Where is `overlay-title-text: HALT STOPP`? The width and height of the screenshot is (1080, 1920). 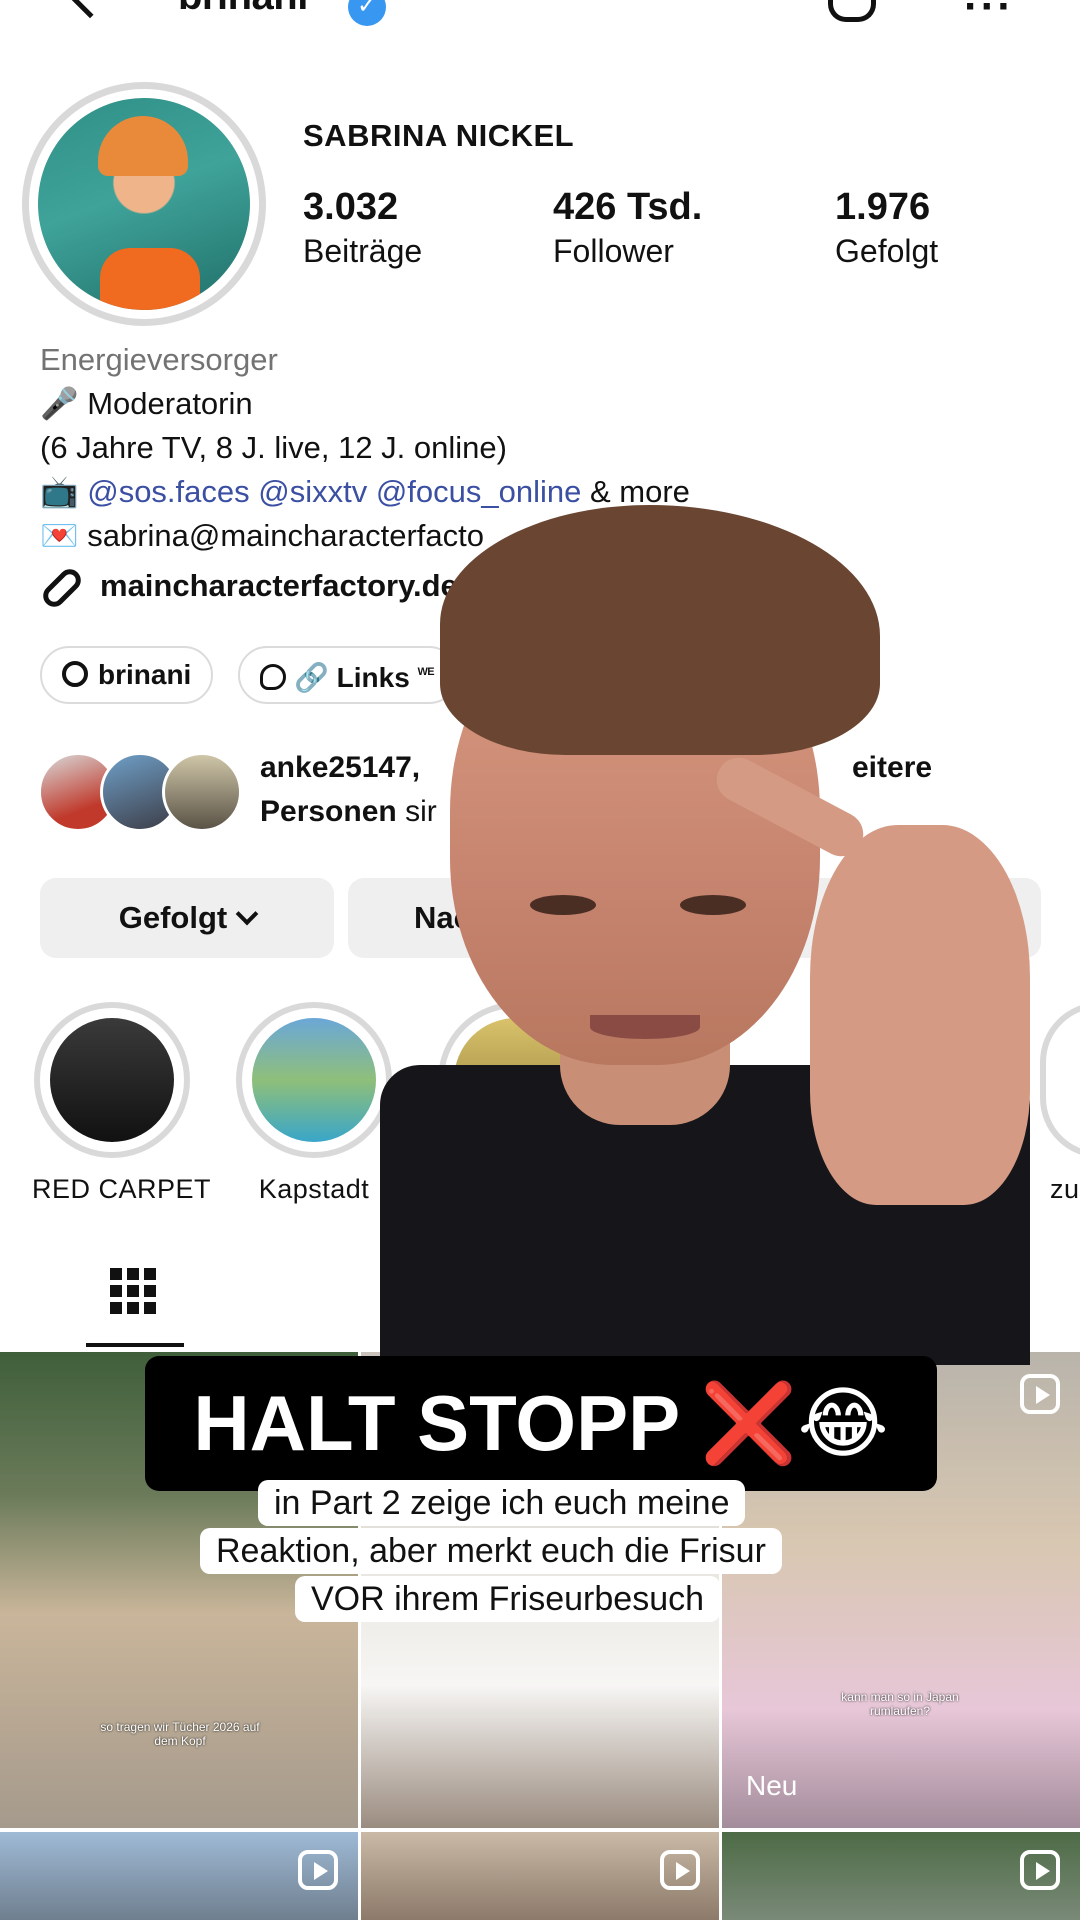
overlay-title-text: HALT STOPP is located at coordinates (447, 1423).